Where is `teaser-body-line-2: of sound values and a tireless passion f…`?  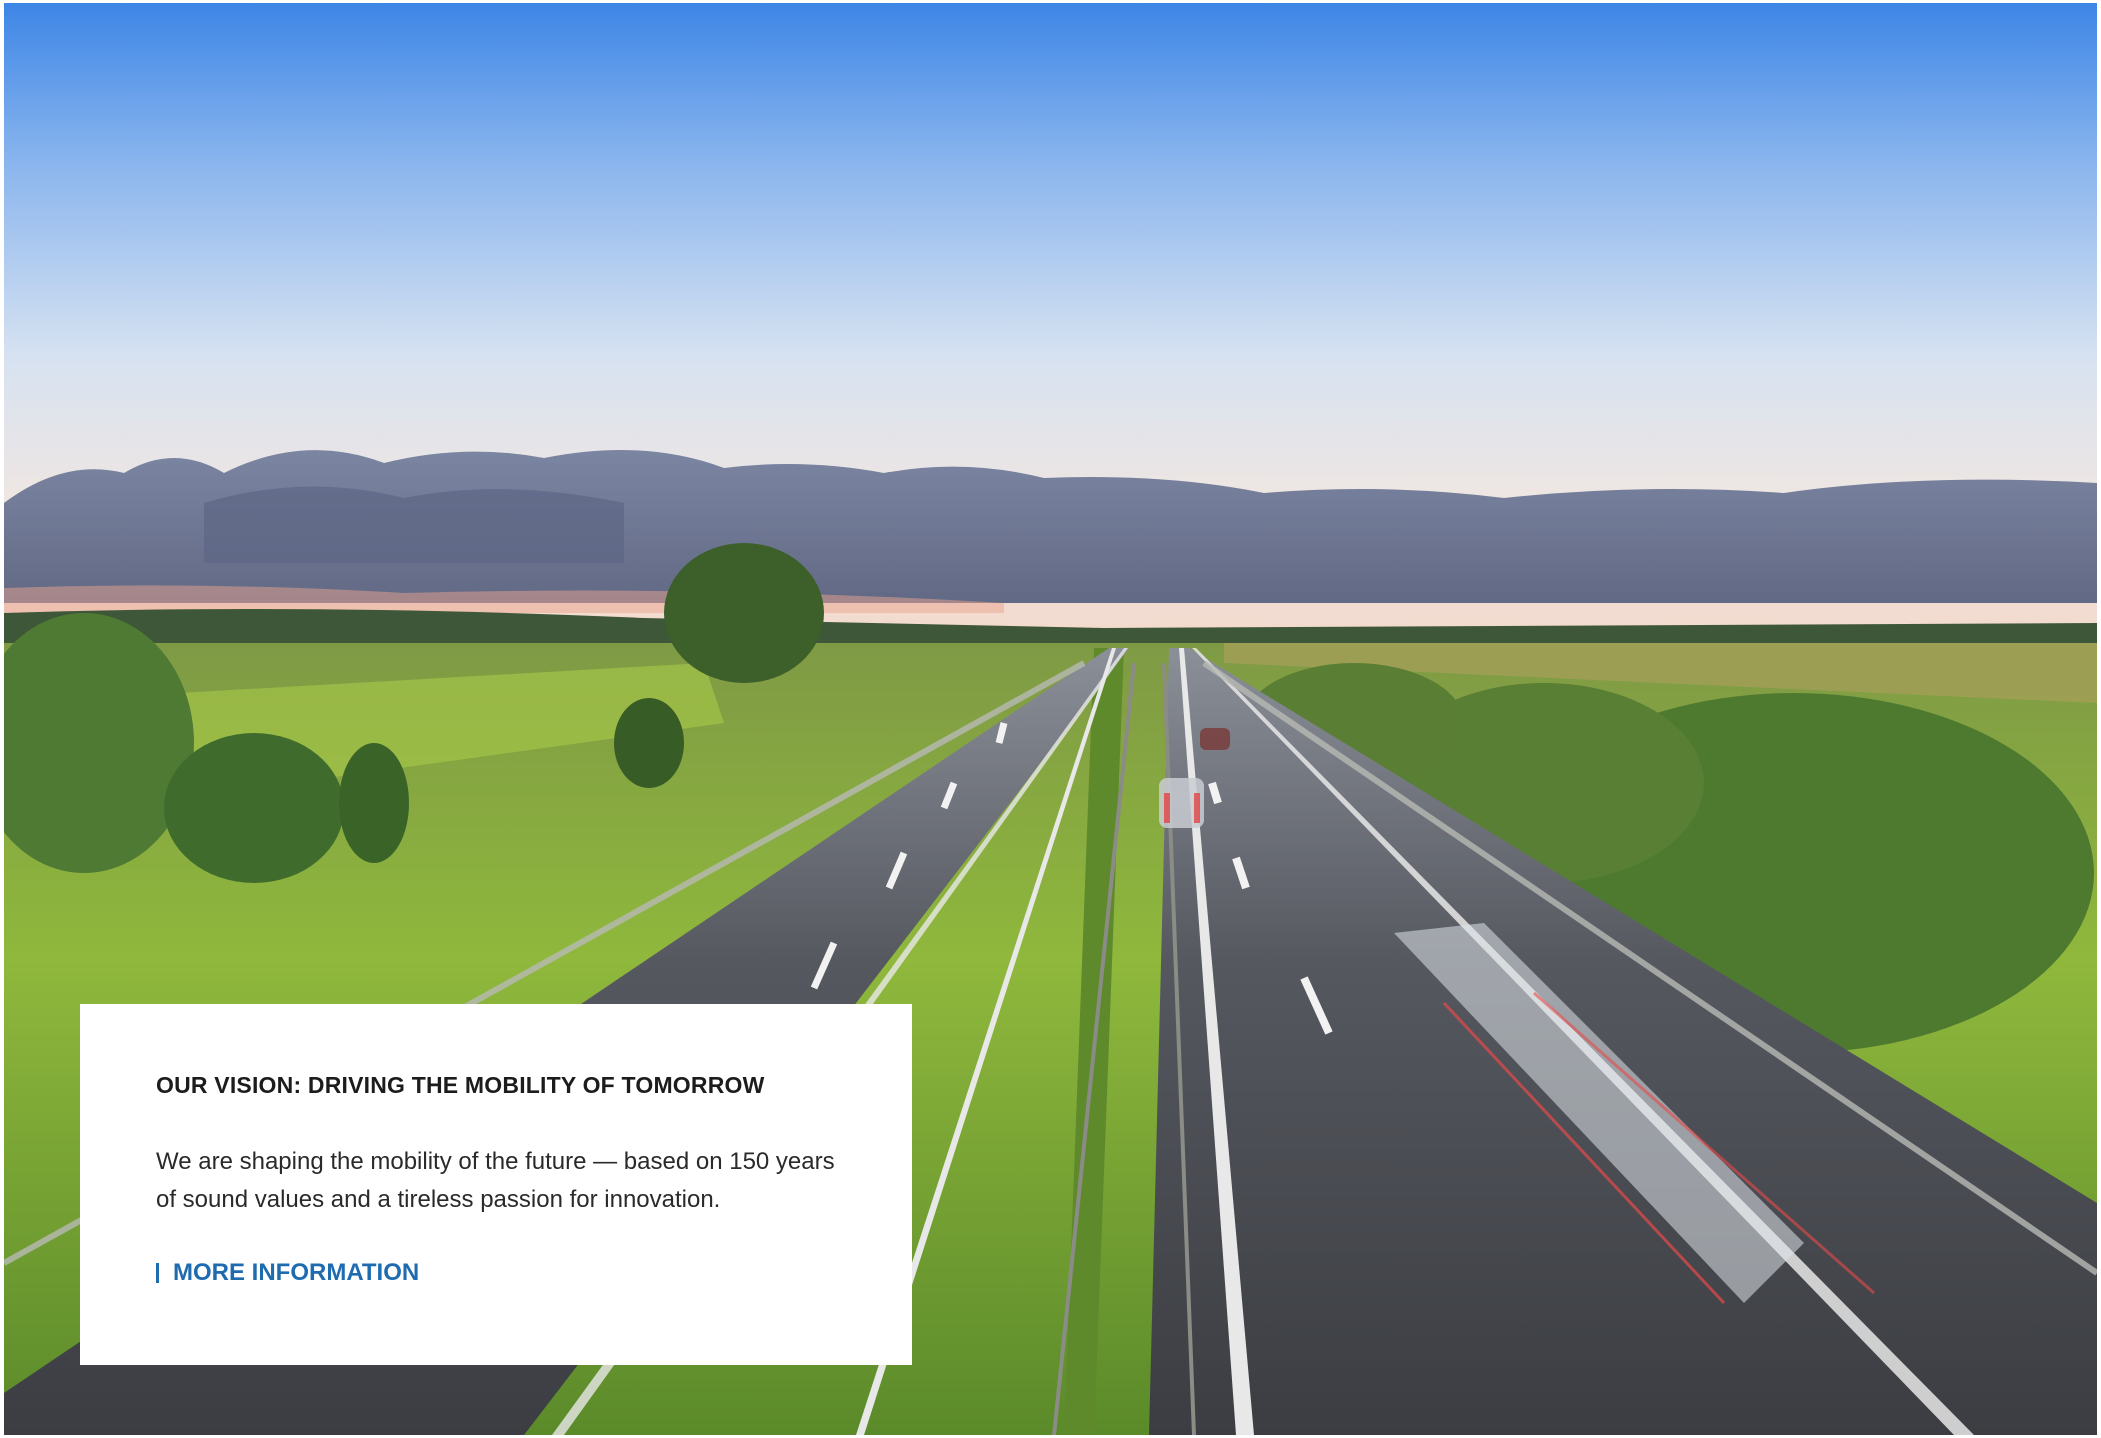 teaser-body-line-2: of sound values and a tireless passion f… is located at coordinates (438, 1199).